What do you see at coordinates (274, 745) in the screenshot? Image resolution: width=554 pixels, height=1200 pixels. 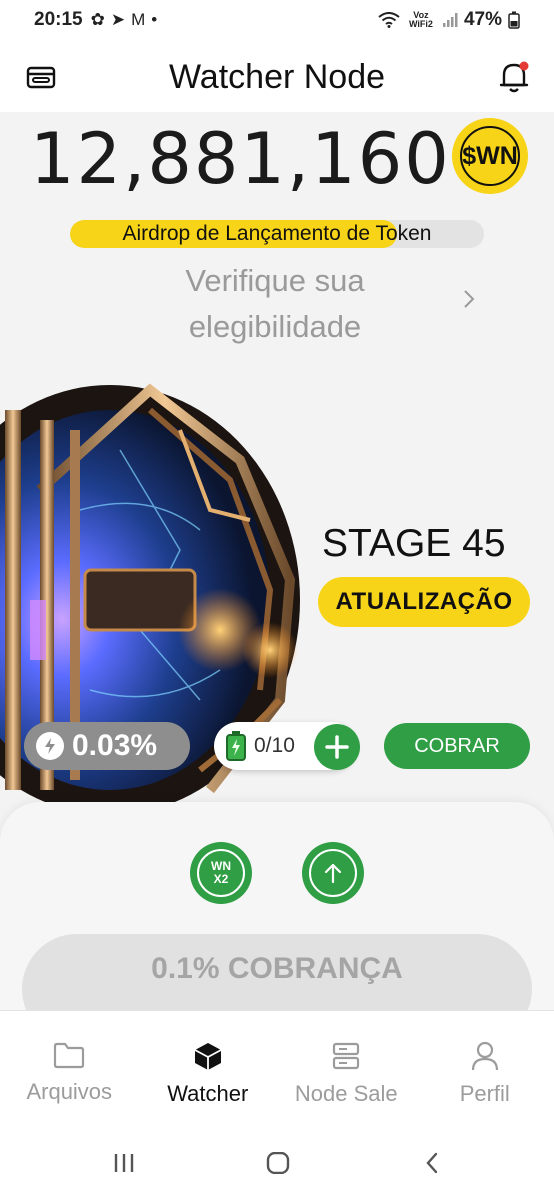 I see `energy-value: 0/10` at bounding box center [274, 745].